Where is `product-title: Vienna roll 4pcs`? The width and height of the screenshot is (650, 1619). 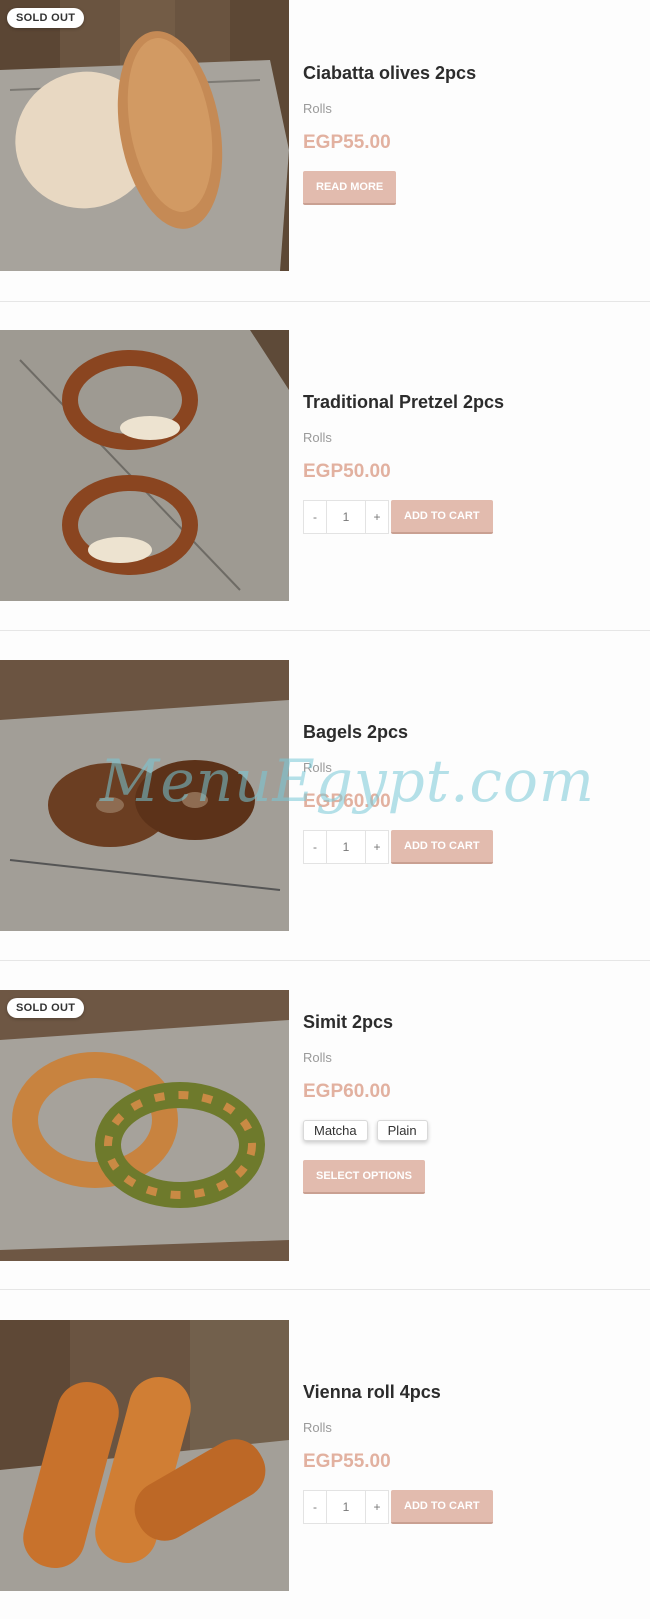
product-title: Vienna roll 4pcs is located at coordinates (372, 1392).